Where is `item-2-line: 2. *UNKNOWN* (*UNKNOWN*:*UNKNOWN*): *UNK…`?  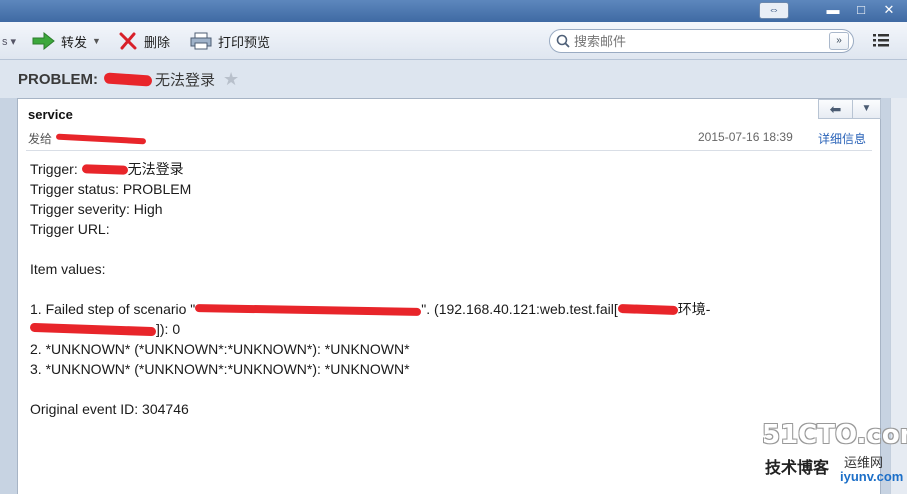
item-2-line: 2. *UNKNOWN* (*UNKNOWN*:*UNKNOWN*): *UNK… is located at coordinates (220, 349).